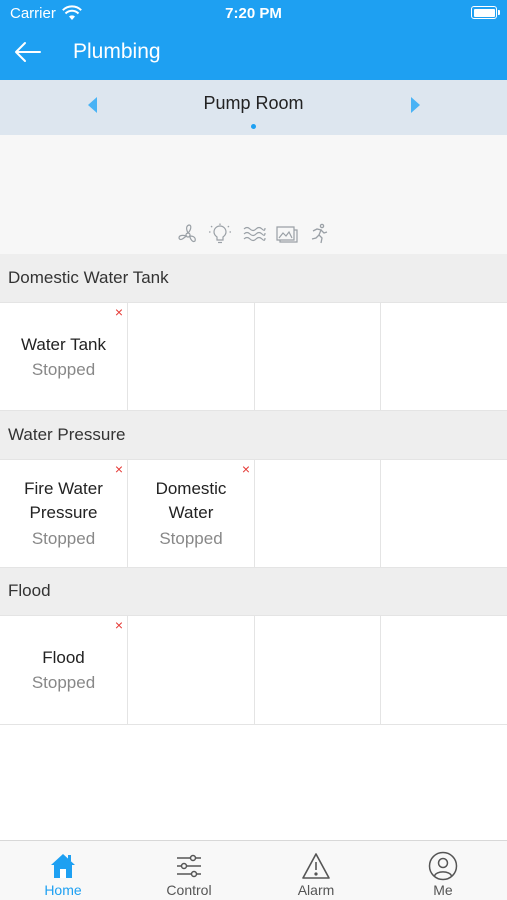 The image size is (507, 900). What do you see at coordinates (443, 890) in the screenshot?
I see `tab-label: Me` at bounding box center [443, 890].